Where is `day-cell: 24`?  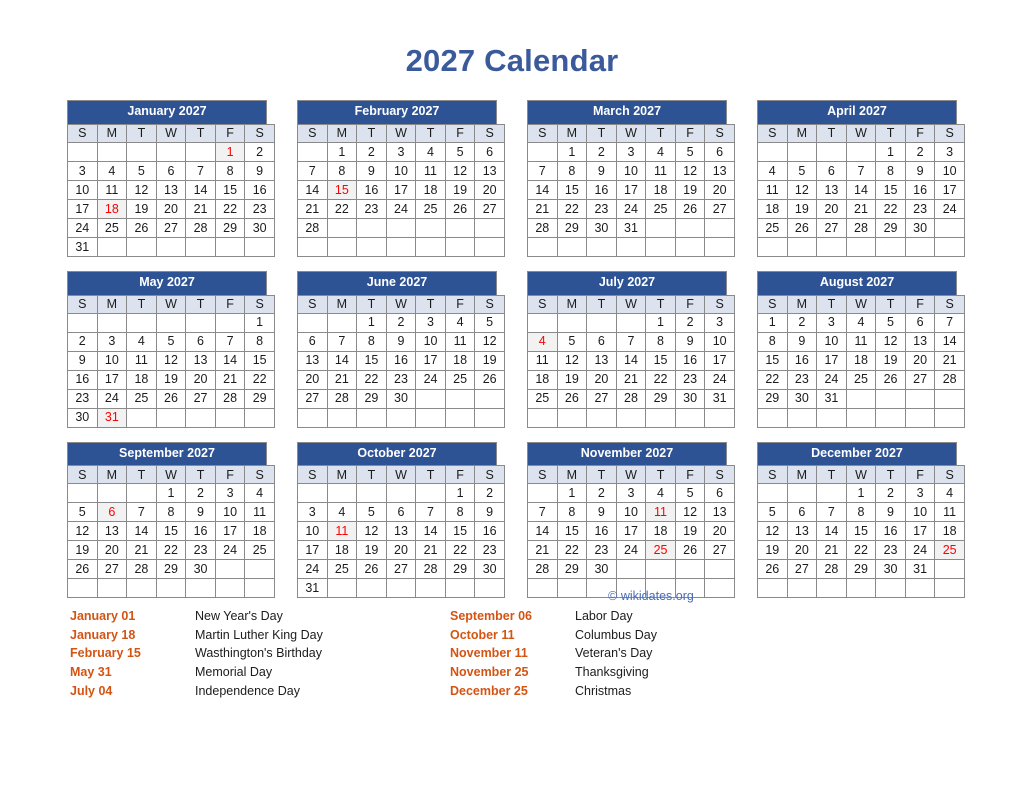
day-cell: 24 is located at coordinates (920, 550).